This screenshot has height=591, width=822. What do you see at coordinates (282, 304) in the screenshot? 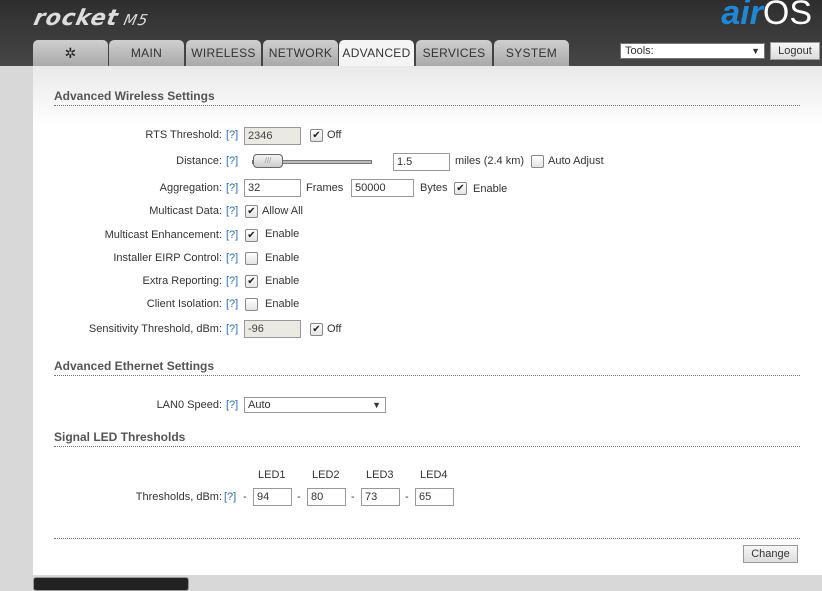
I see `client-isolation-check-label: Enable` at bounding box center [282, 304].